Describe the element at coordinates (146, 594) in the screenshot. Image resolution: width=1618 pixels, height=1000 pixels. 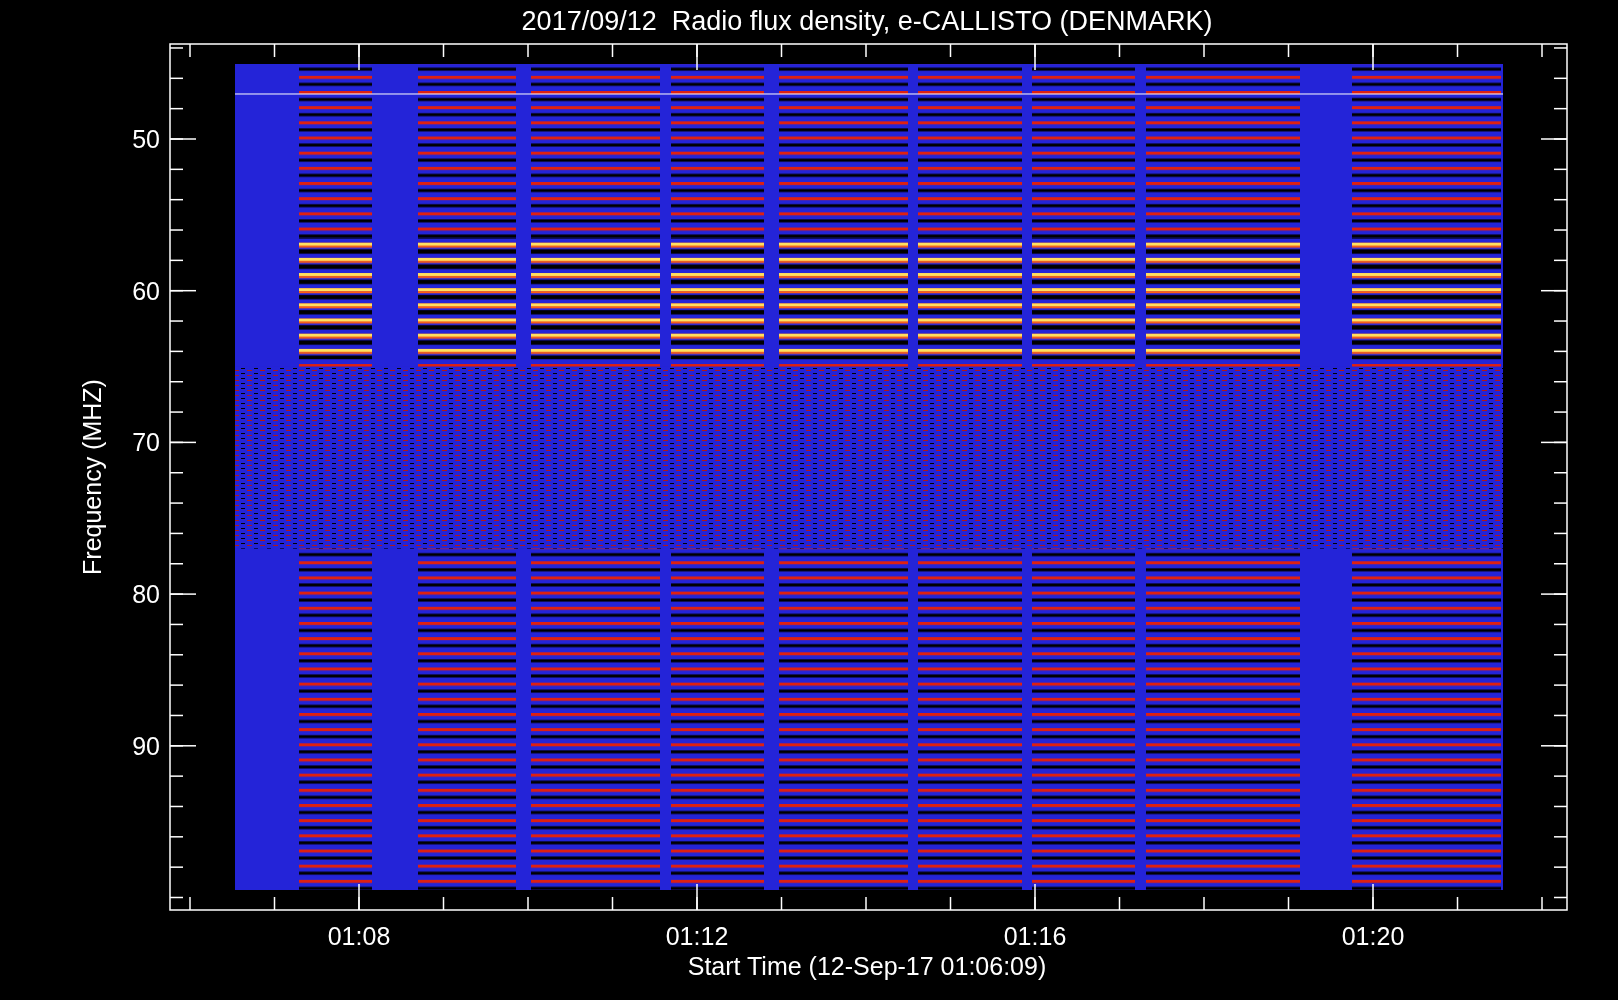
I see `tick-label: 80` at that location.